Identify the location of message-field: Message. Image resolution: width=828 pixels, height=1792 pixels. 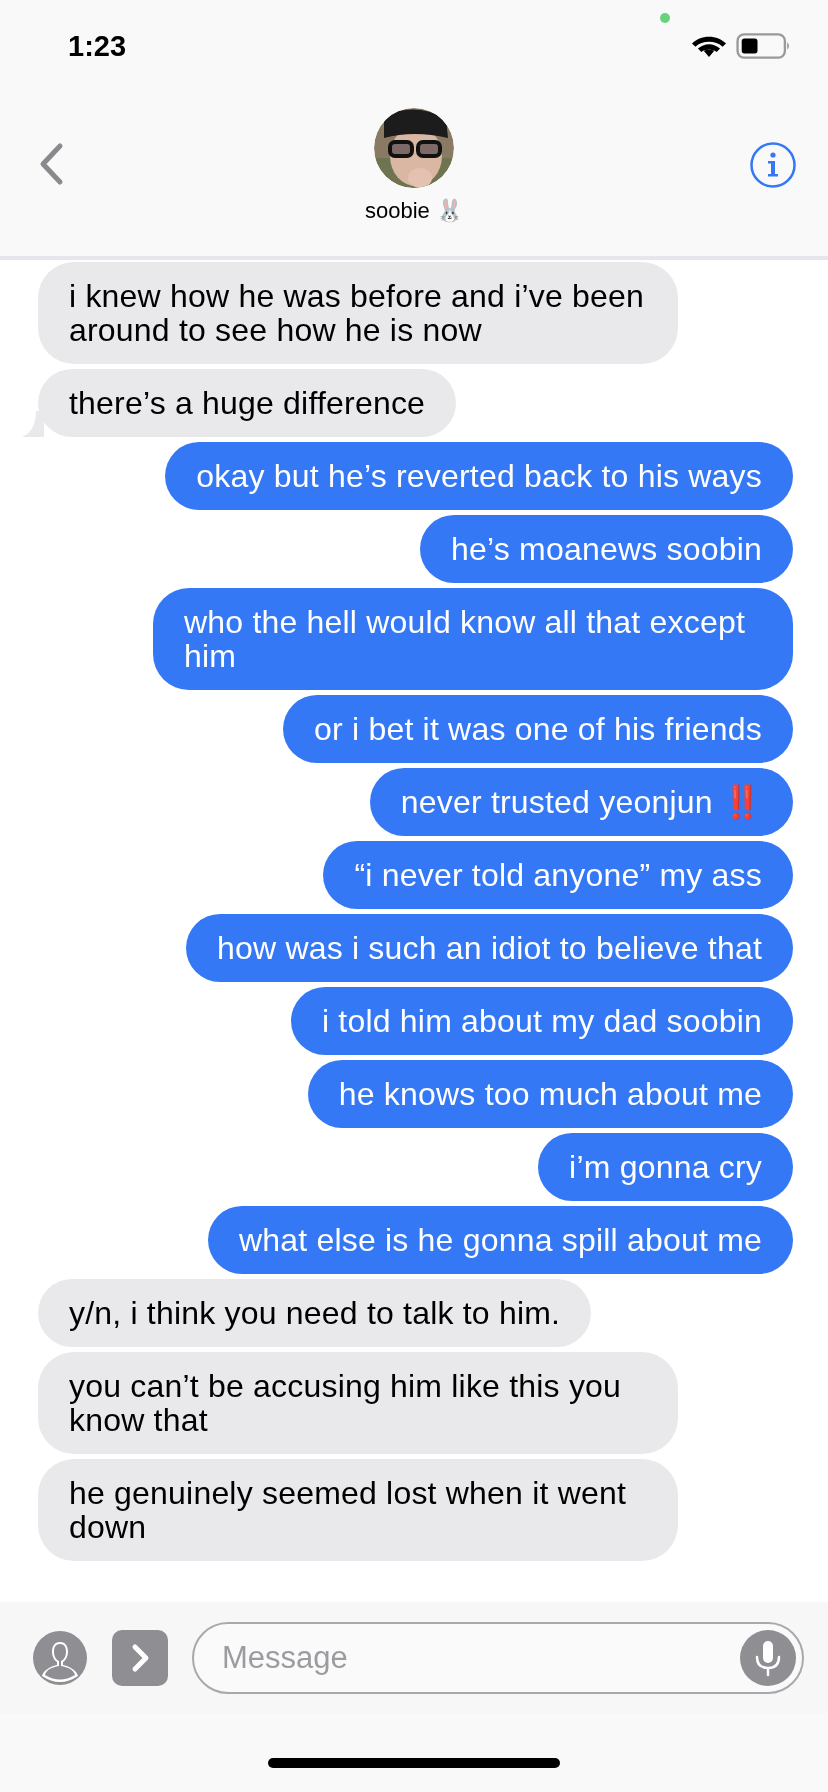
(498, 1658).